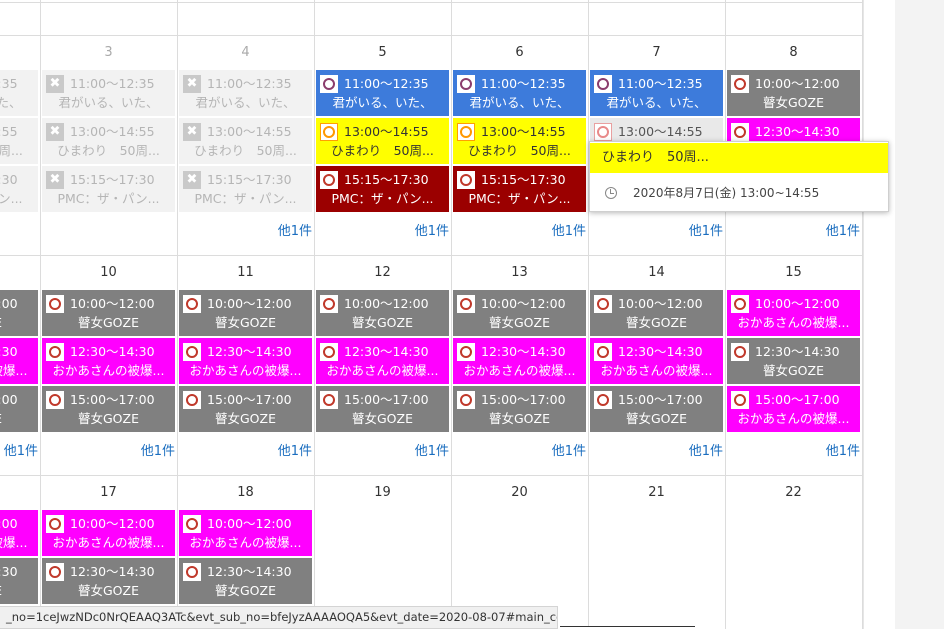 This screenshot has width=944, height=629. Describe the element at coordinates (519, 273) in the screenshot. I see `day-number: 13` at that location.